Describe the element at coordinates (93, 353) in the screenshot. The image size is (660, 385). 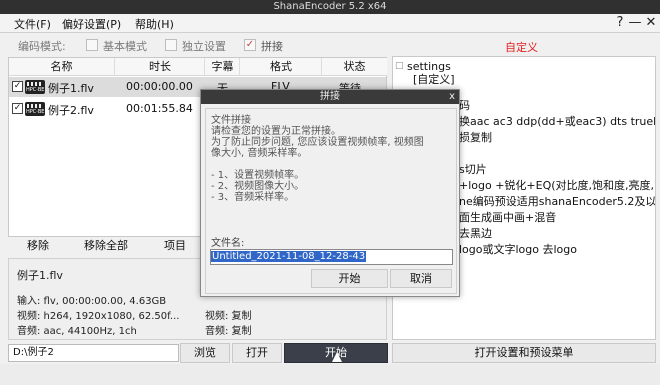
I see `output-path-field: D:\例子2` at that location.